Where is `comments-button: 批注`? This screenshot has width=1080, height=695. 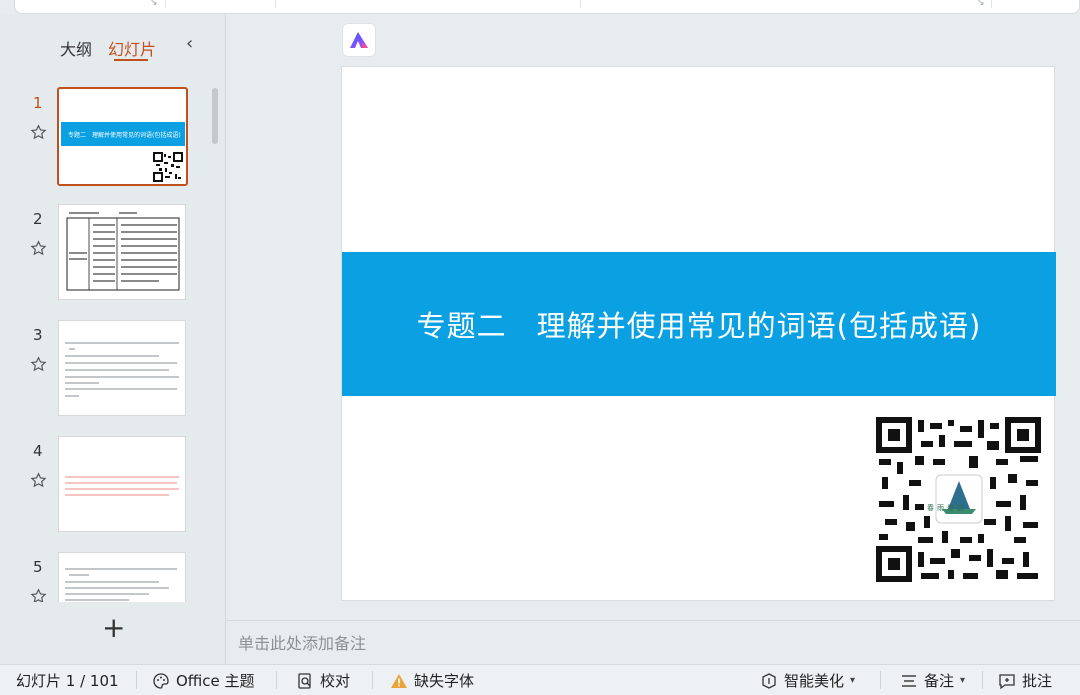 comments-button: 批注 is located at coordinates (1025, 680).